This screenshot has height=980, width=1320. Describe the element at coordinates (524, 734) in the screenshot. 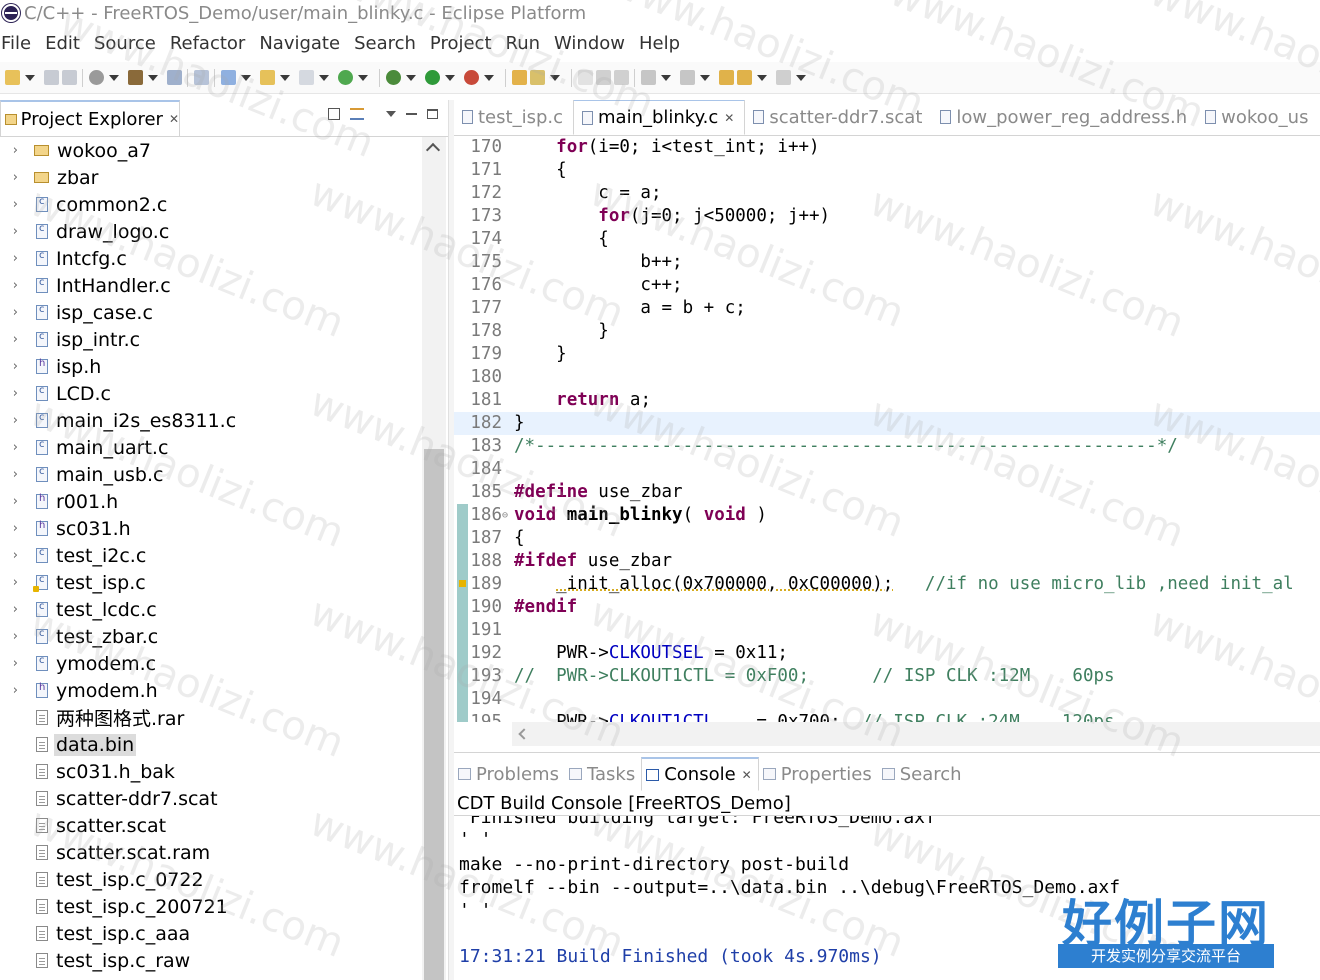

I see `scroll-left-icon` at that location.